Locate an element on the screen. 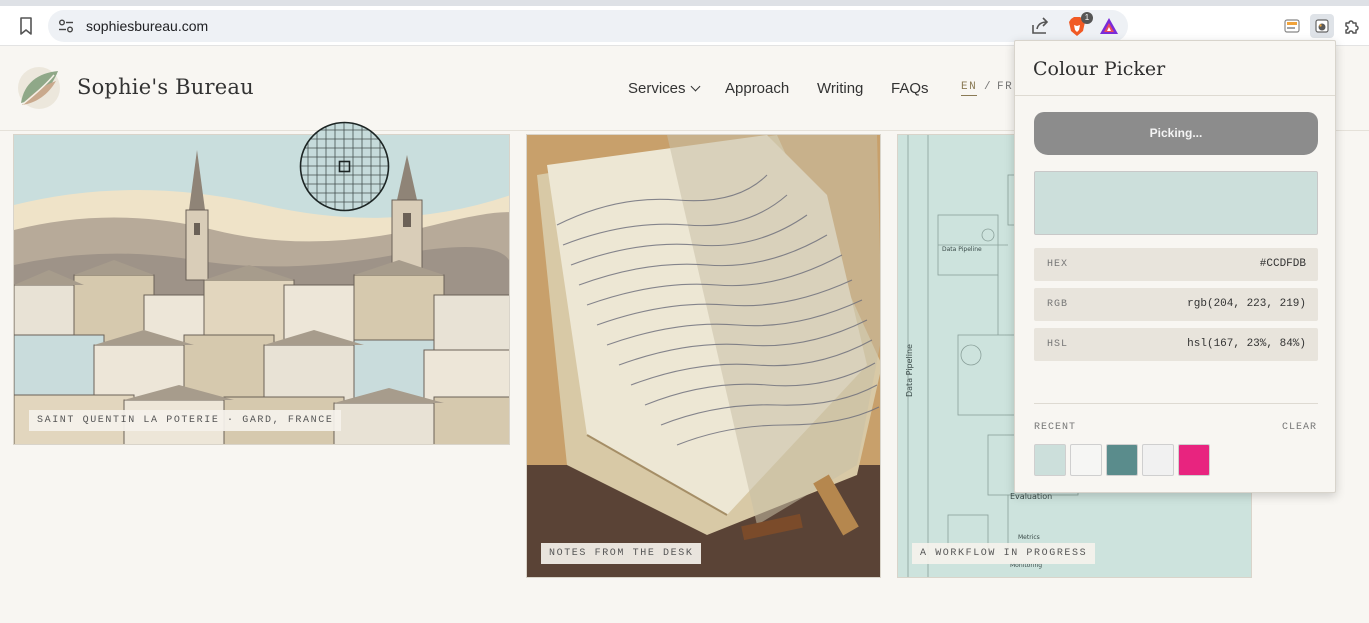 The image size is (1369, 623). hex-value-row: HEX #CCDFDB is located at coordinates (1176, 264).